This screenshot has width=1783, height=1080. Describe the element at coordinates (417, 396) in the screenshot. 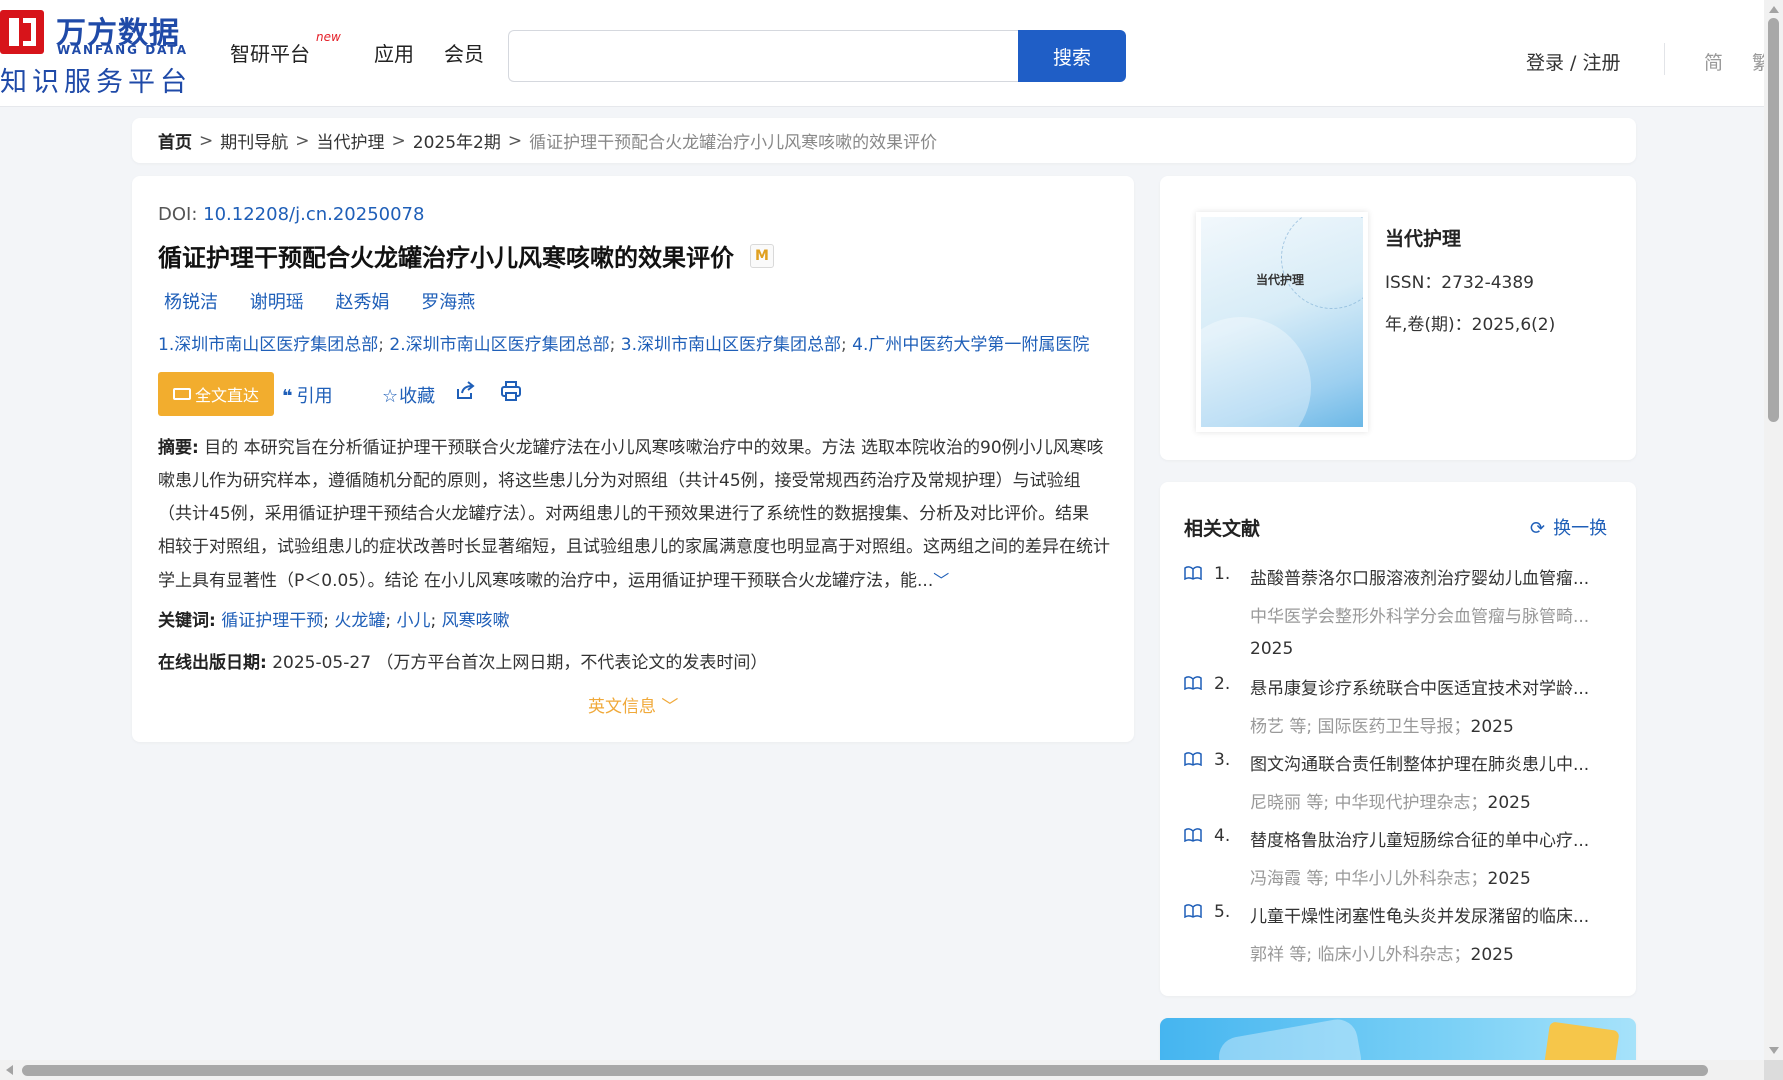

I see `favorite-label: 收藏` at that location.